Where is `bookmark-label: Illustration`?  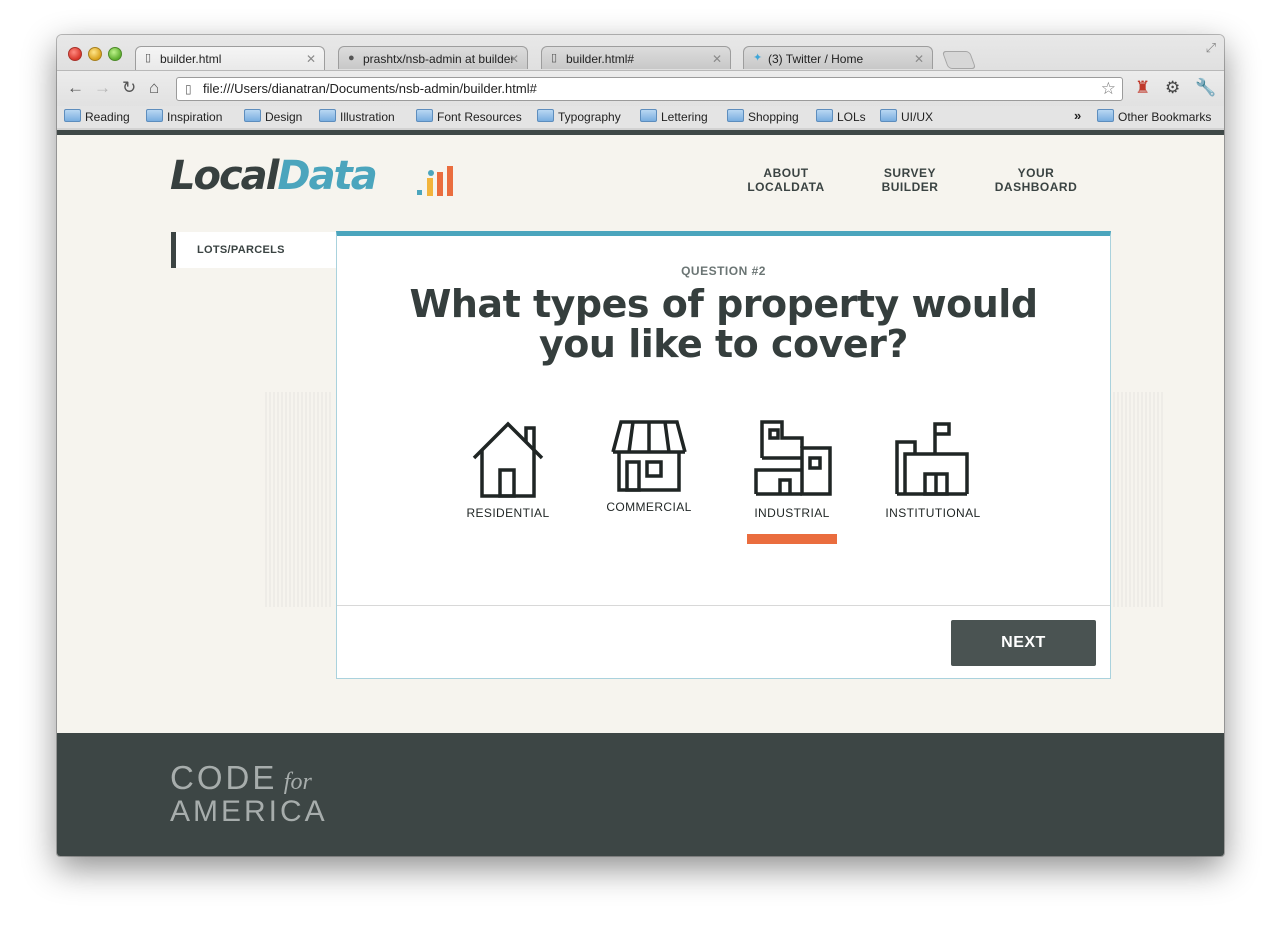 bookmark-label: Illustration is located at coordinates (367, 117).